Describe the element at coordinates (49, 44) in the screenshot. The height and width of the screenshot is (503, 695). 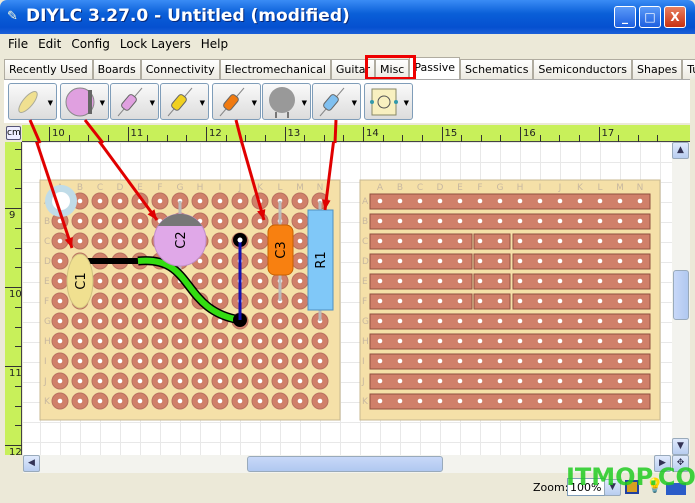
I see `menu-edit: Edit` at that location.